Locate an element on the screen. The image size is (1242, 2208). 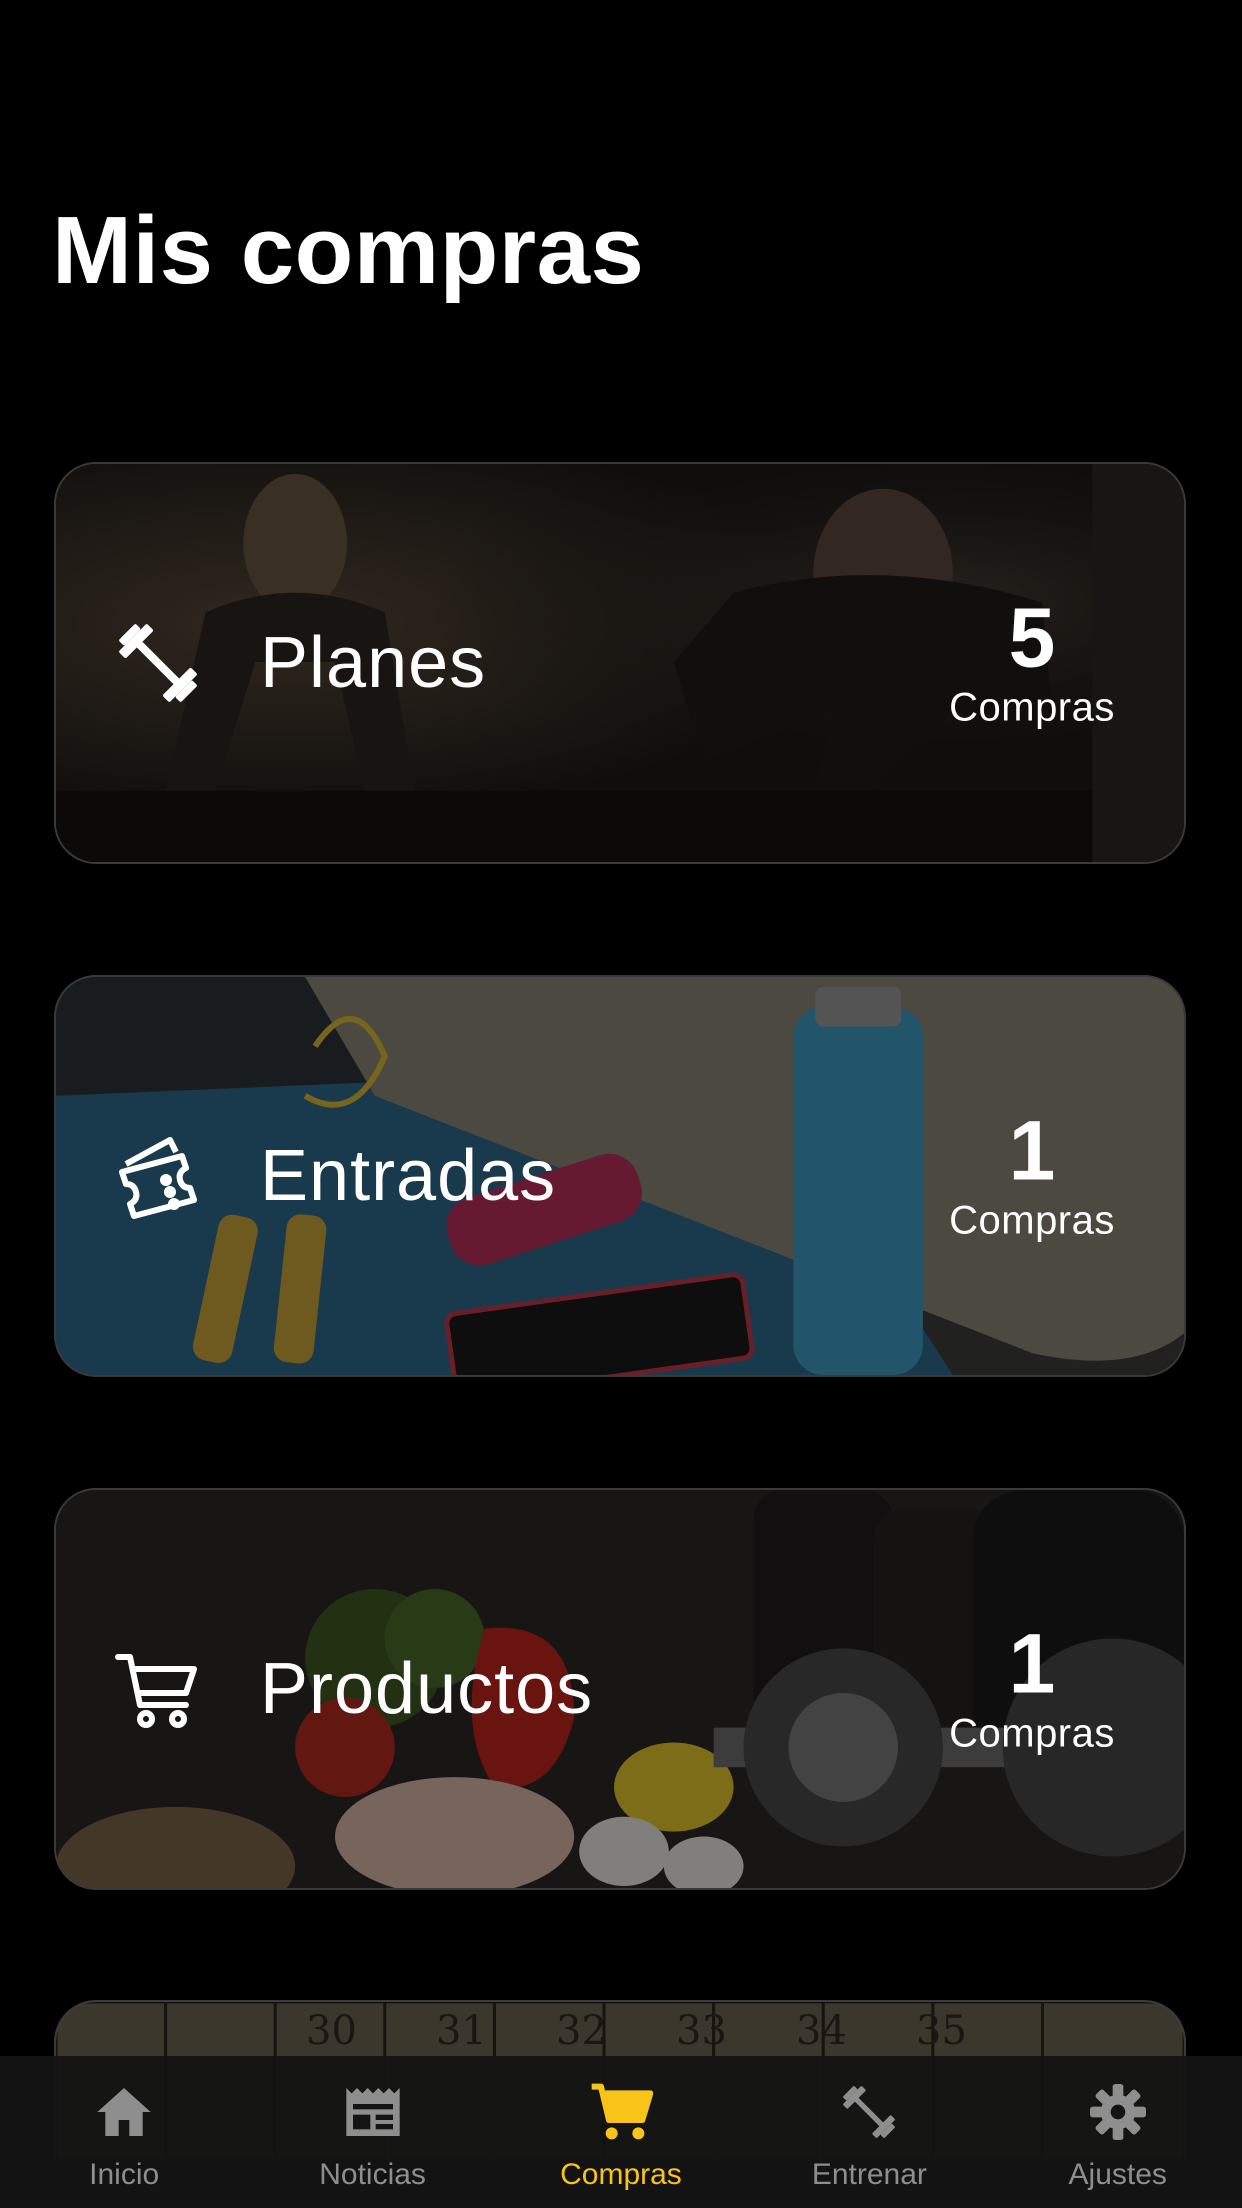
card-label: Productos is located at coordinates (427, 1689).